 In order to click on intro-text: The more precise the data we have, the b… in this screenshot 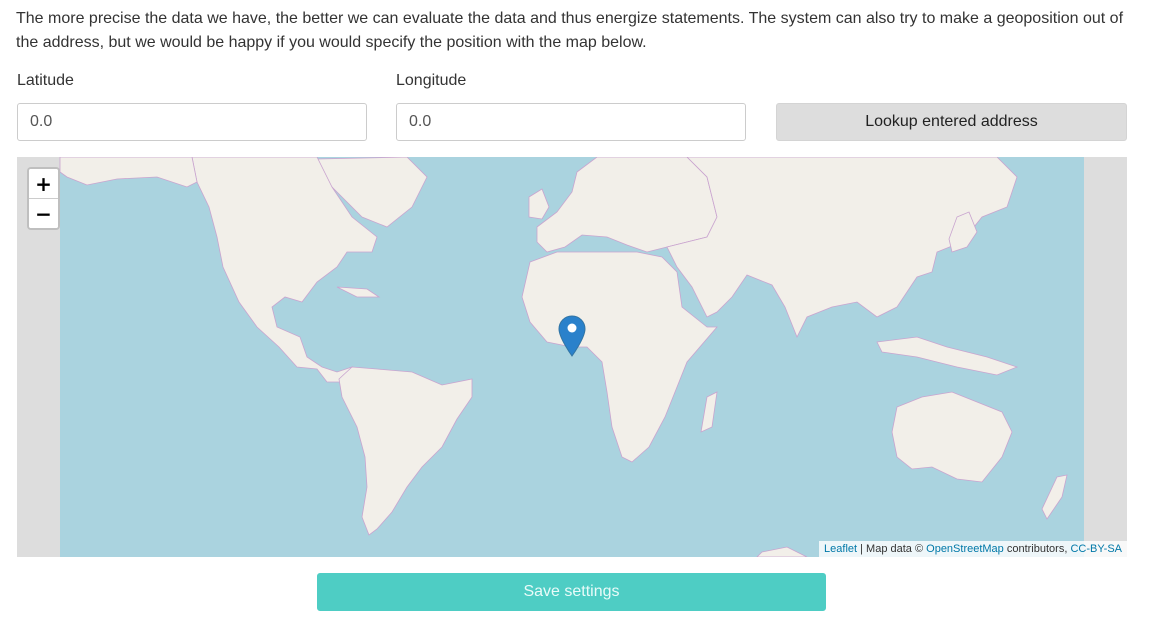, I will do `click(570, 30)`.